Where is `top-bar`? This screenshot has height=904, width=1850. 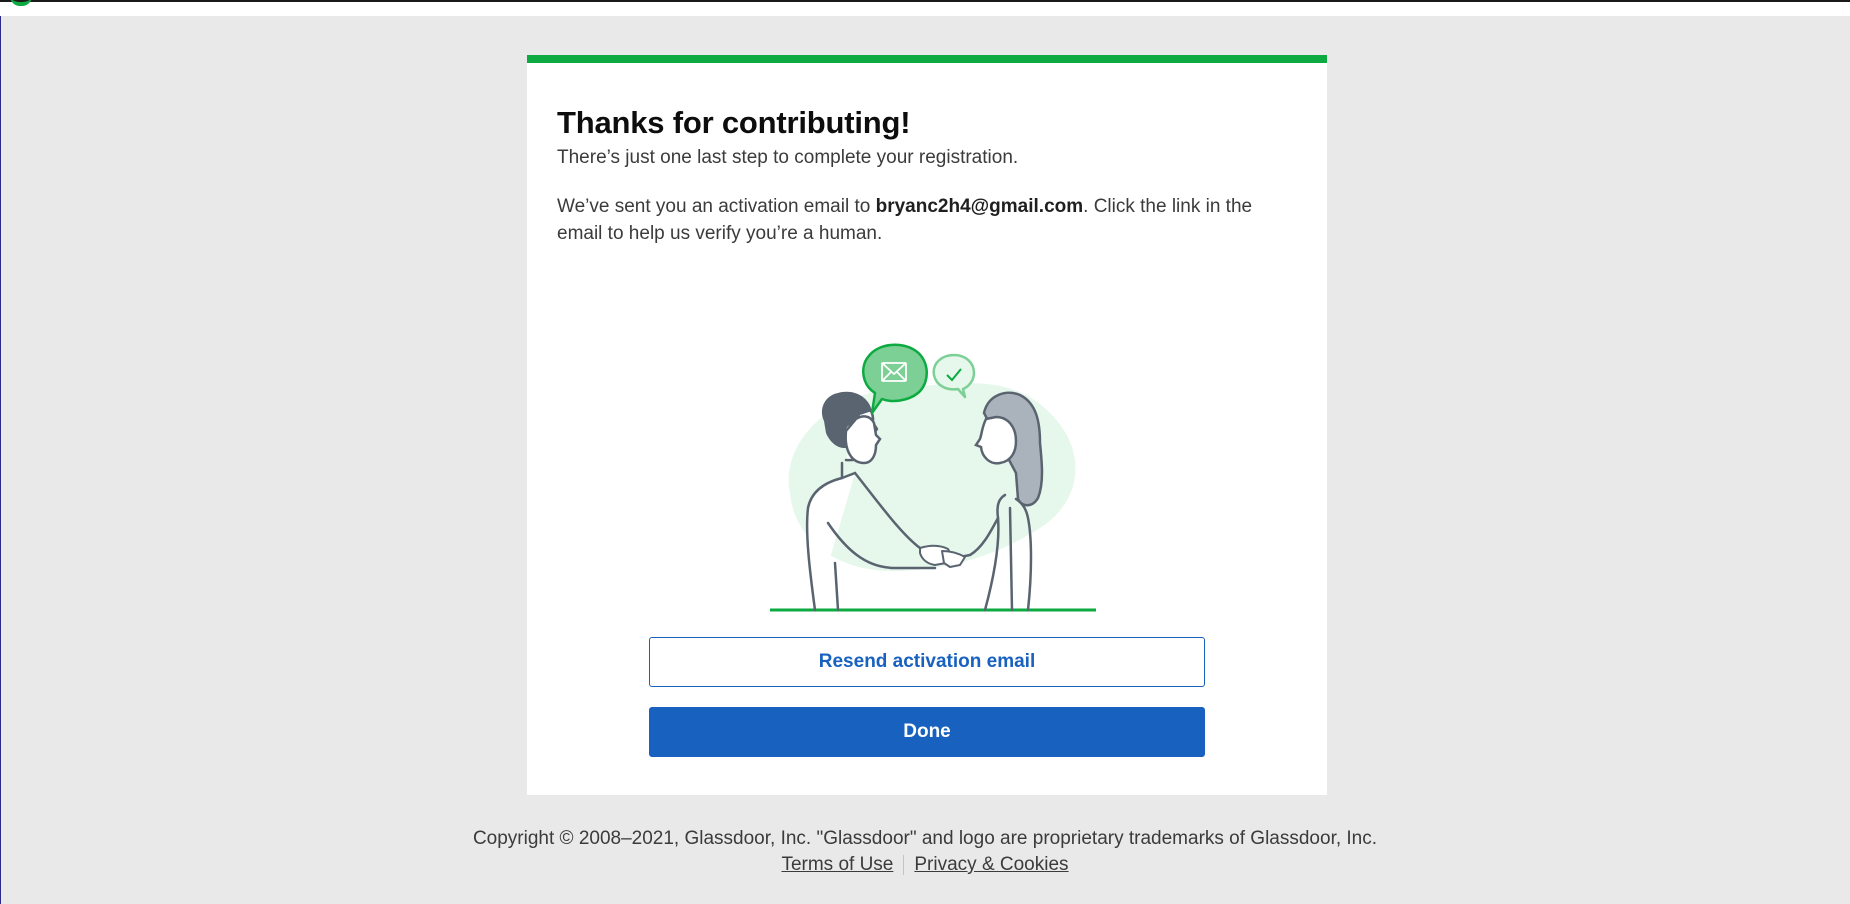 top-bar is located at coordinates (925, 8).